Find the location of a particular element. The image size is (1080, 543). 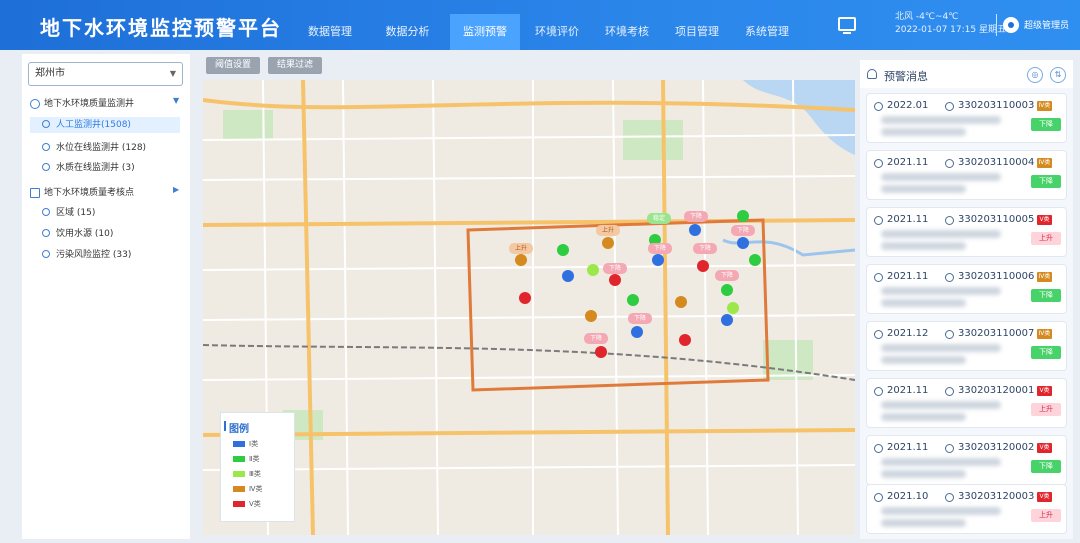

panel-header: 预警消息 ◎ ⇅ is located at coordinates (966, 74).